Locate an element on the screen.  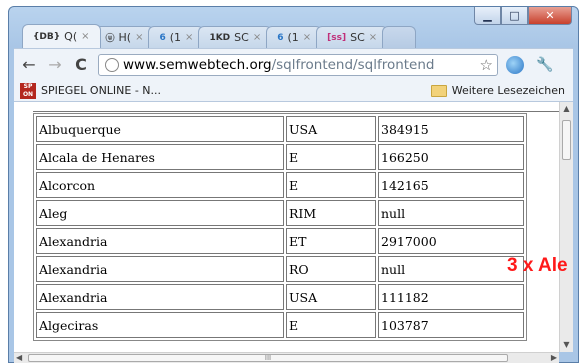
other-bookmarks: Weitere Lesezeichen is located at coordinates (497, 90).